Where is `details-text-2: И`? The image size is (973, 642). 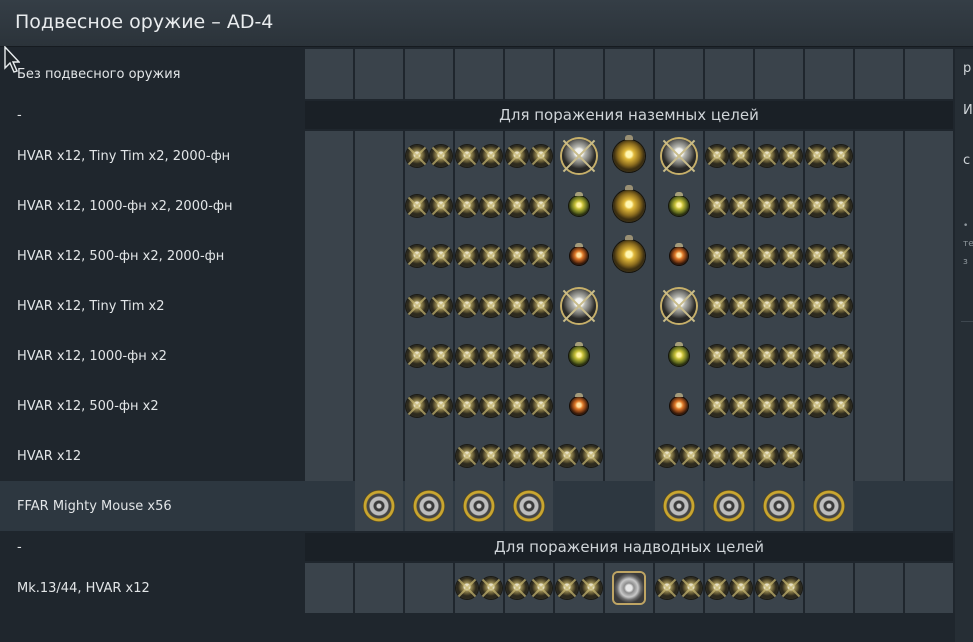
details-text-2: И is located at coordinates (968, 110).